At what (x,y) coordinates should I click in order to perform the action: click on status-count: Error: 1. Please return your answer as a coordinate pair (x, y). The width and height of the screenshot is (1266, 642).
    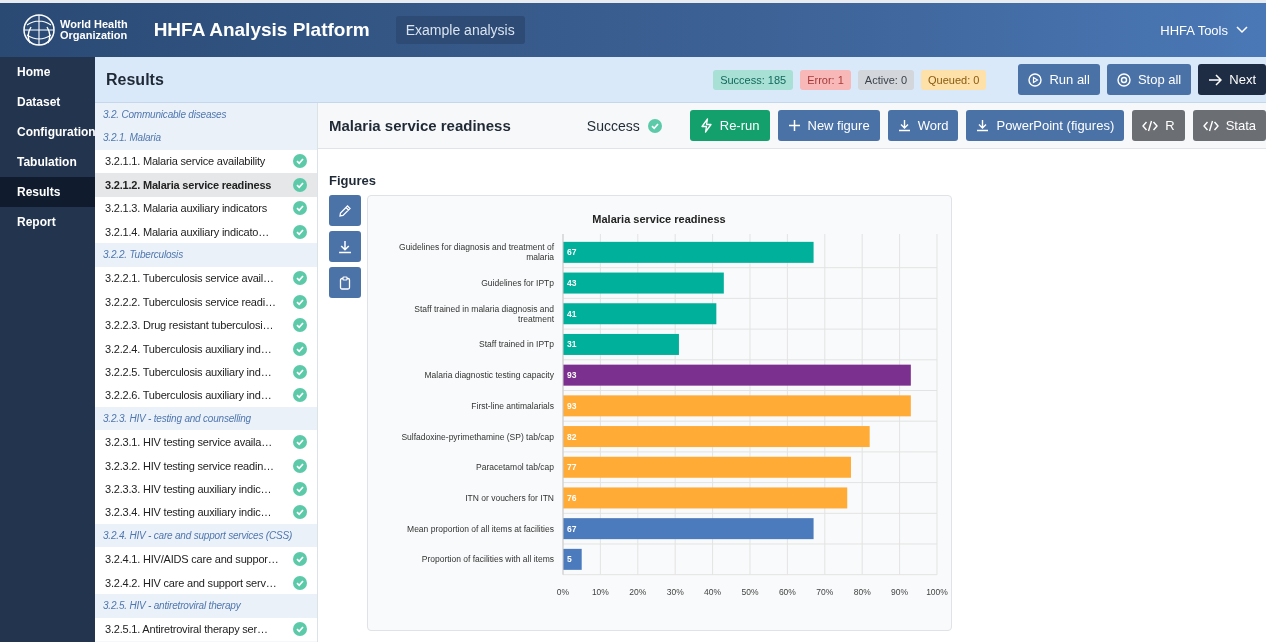
    Looking at the image, I should click on (825, 79).